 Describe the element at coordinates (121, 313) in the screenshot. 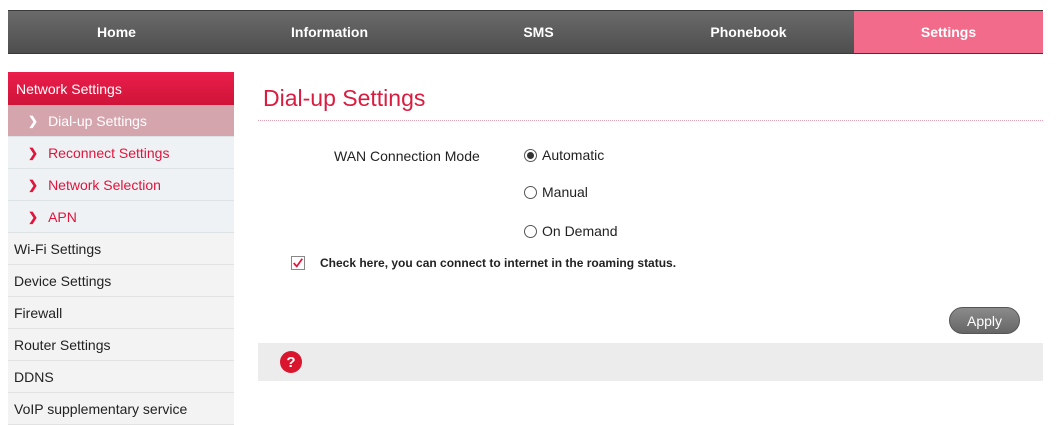

I see `sidebar-item-firewall: Firewall` at that location.